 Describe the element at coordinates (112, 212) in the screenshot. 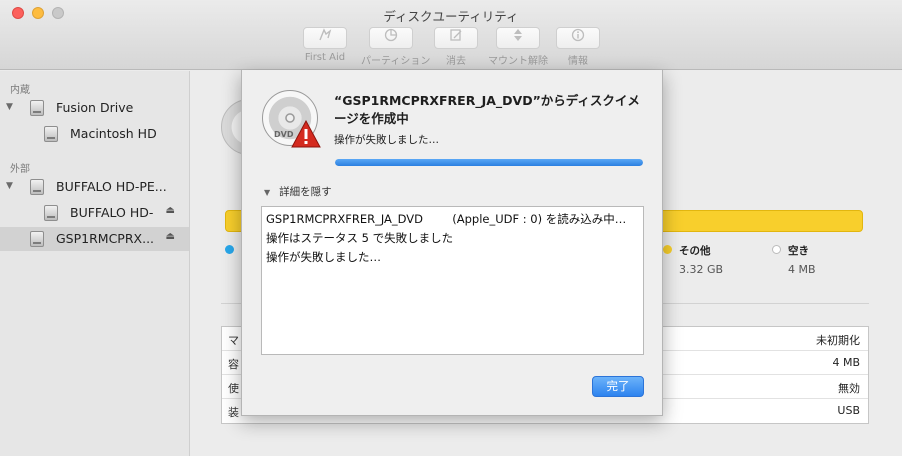

I see `sidebar-item-label: BUFFALO HD-` at that location.